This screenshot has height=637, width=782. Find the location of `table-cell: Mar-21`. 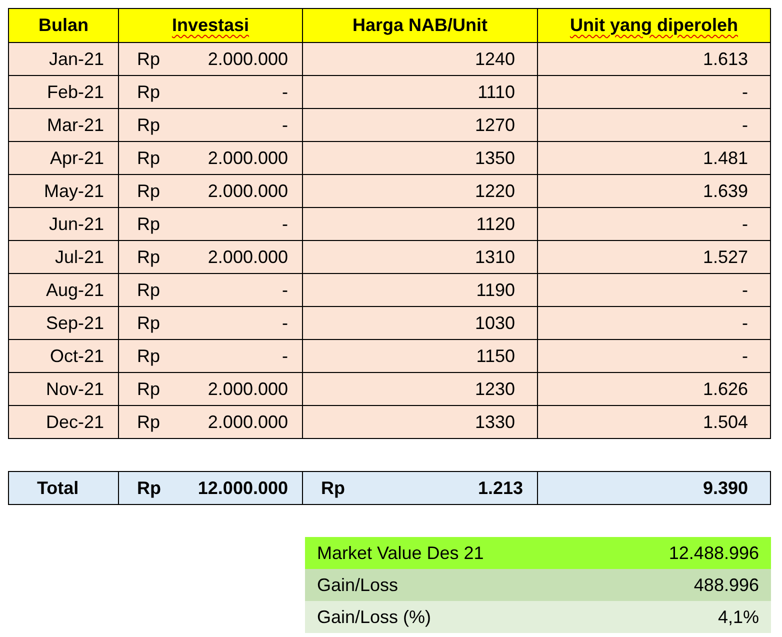

table-cell: Mar-21 is located at coordinates (63, 125).